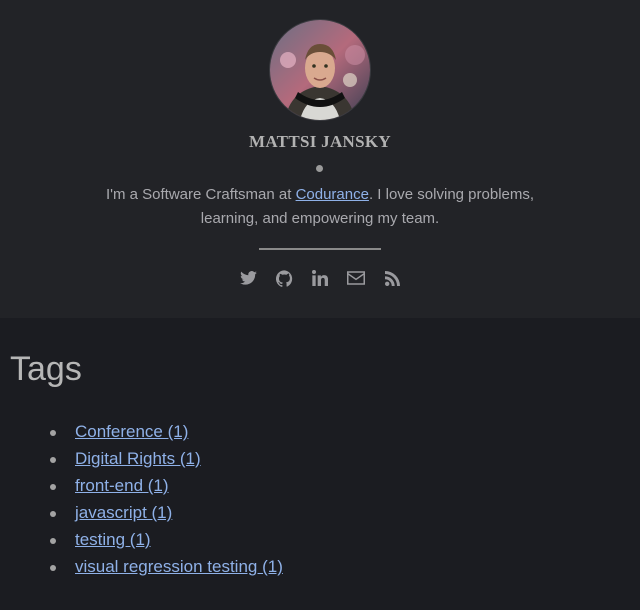 This screenshot has width=640, height=610. I want to click on social-links, so click(320, 278).